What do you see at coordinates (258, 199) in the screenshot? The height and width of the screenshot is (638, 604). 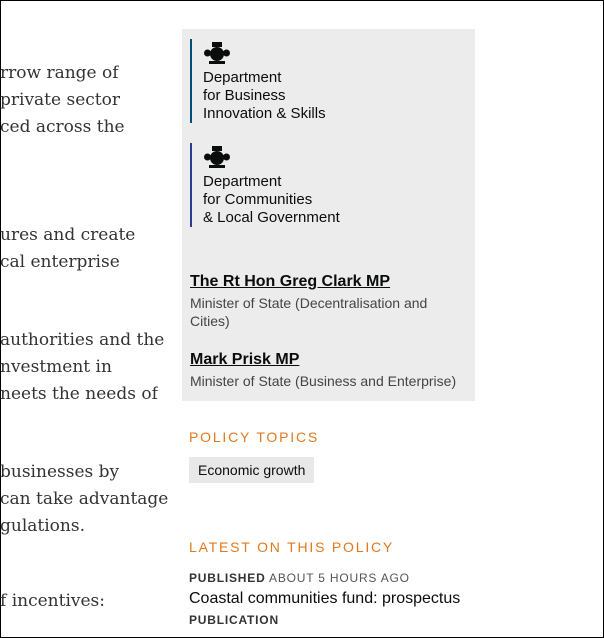 I see `org-name-line: for Communities` at bounding box center [258, 199].